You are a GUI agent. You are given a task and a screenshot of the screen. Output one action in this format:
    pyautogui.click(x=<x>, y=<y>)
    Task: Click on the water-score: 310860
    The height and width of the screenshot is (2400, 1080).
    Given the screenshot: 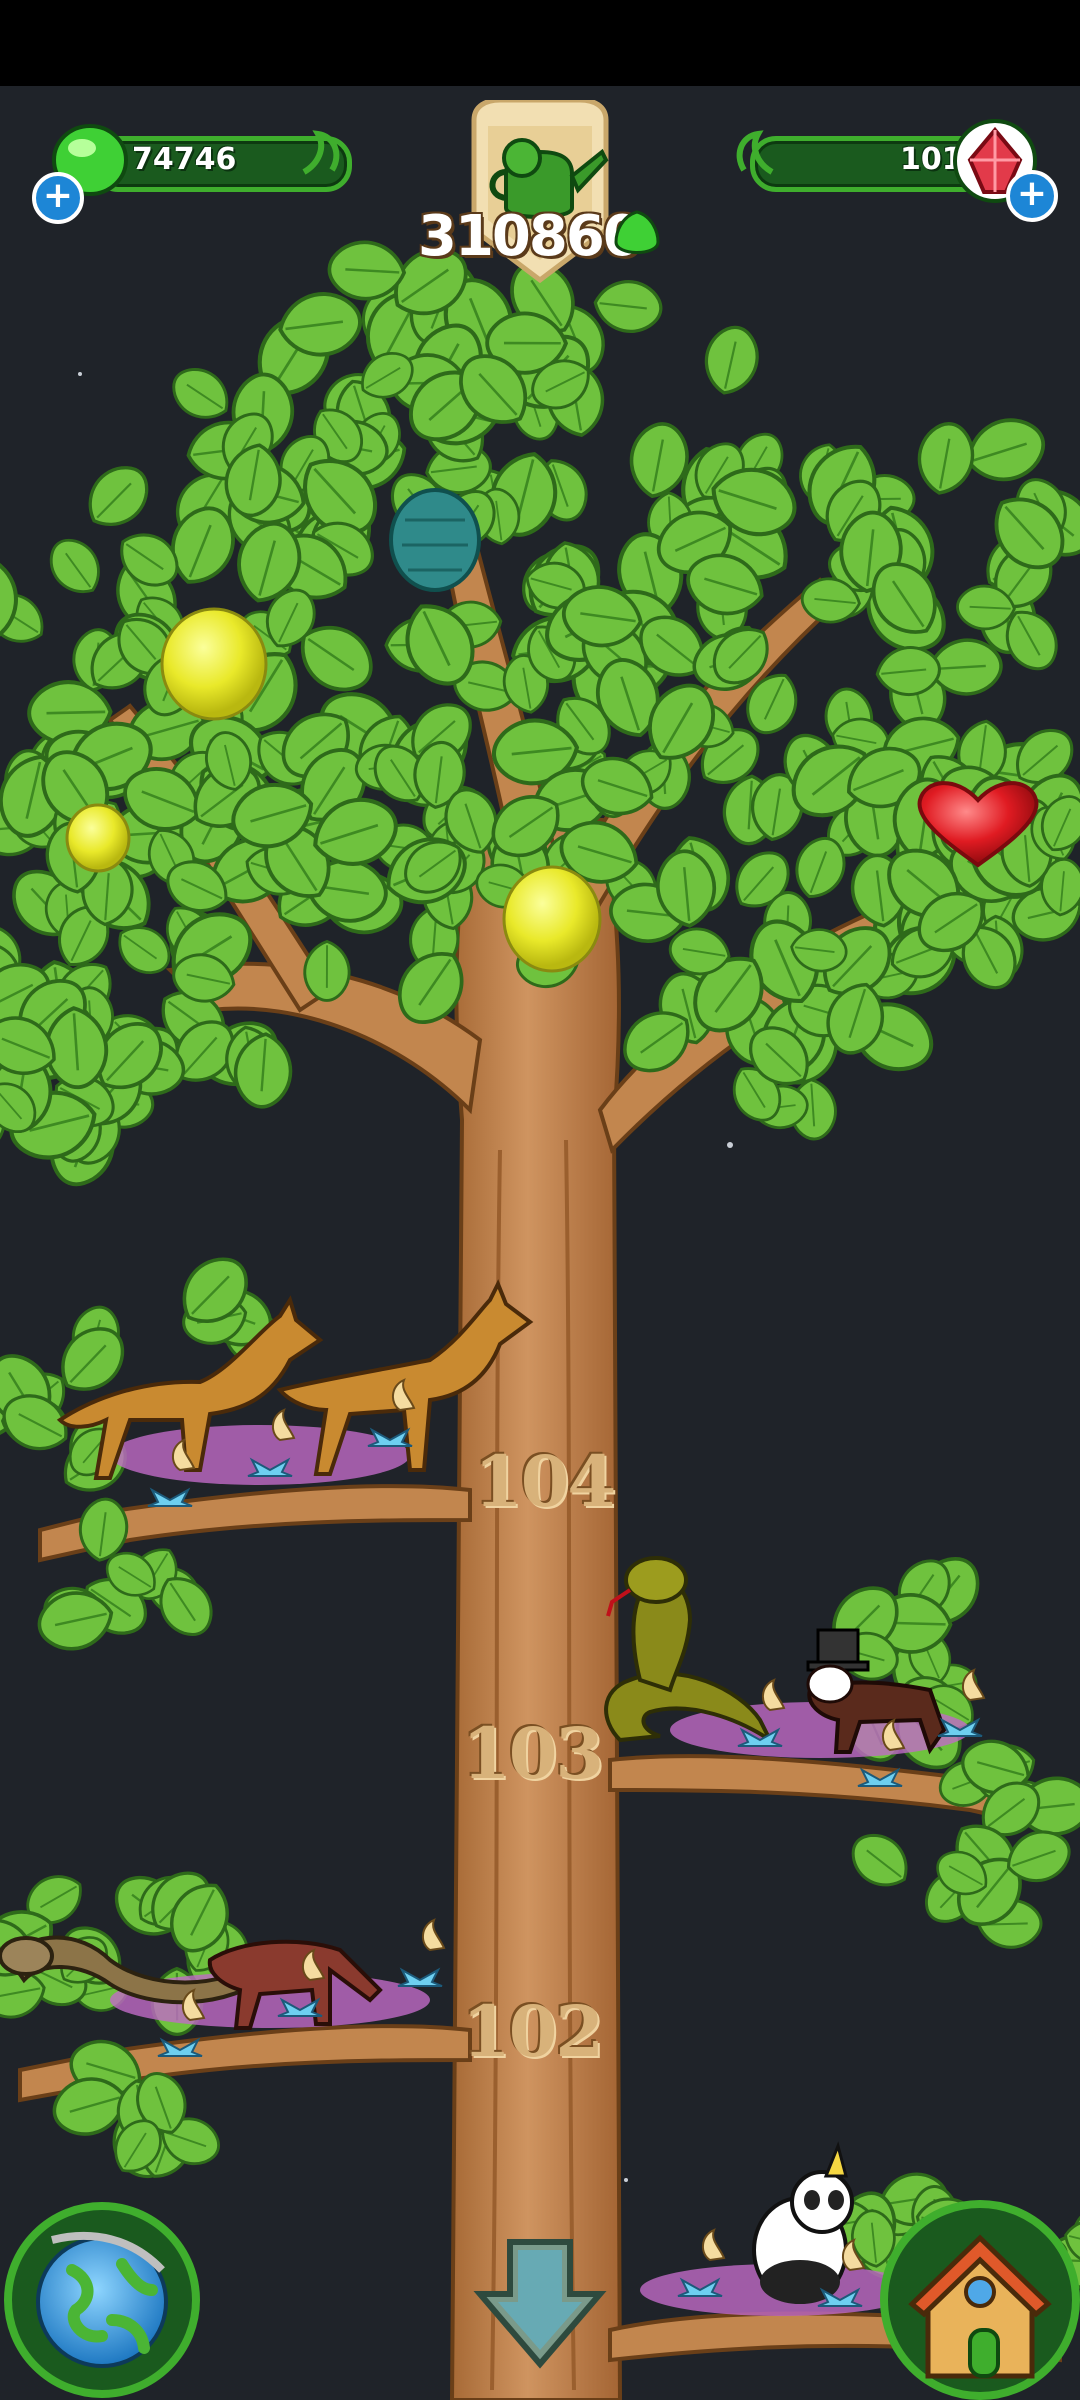 What is the action you would take?
    pyautogui.click(x=530, y=236)
    